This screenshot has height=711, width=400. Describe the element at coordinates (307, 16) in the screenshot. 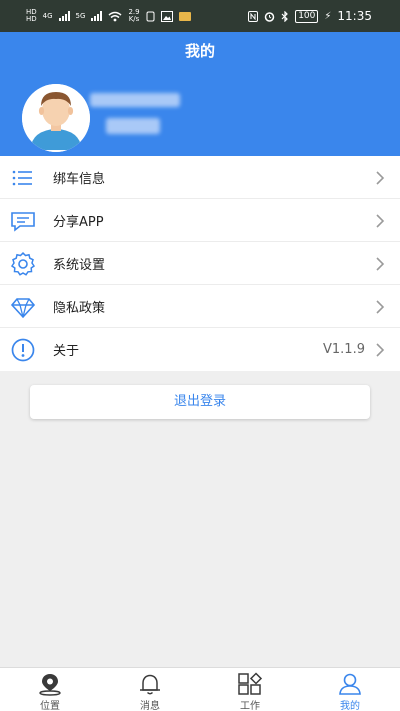

I see `battery-icon: 100` at that location.